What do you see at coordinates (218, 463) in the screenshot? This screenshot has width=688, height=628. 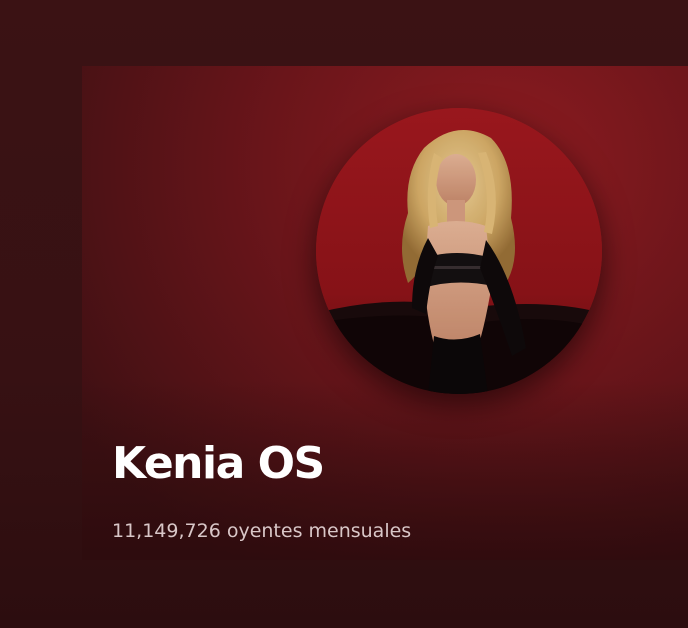 I see `artist-name: Kenia OS` at bounding box center [218, 463].